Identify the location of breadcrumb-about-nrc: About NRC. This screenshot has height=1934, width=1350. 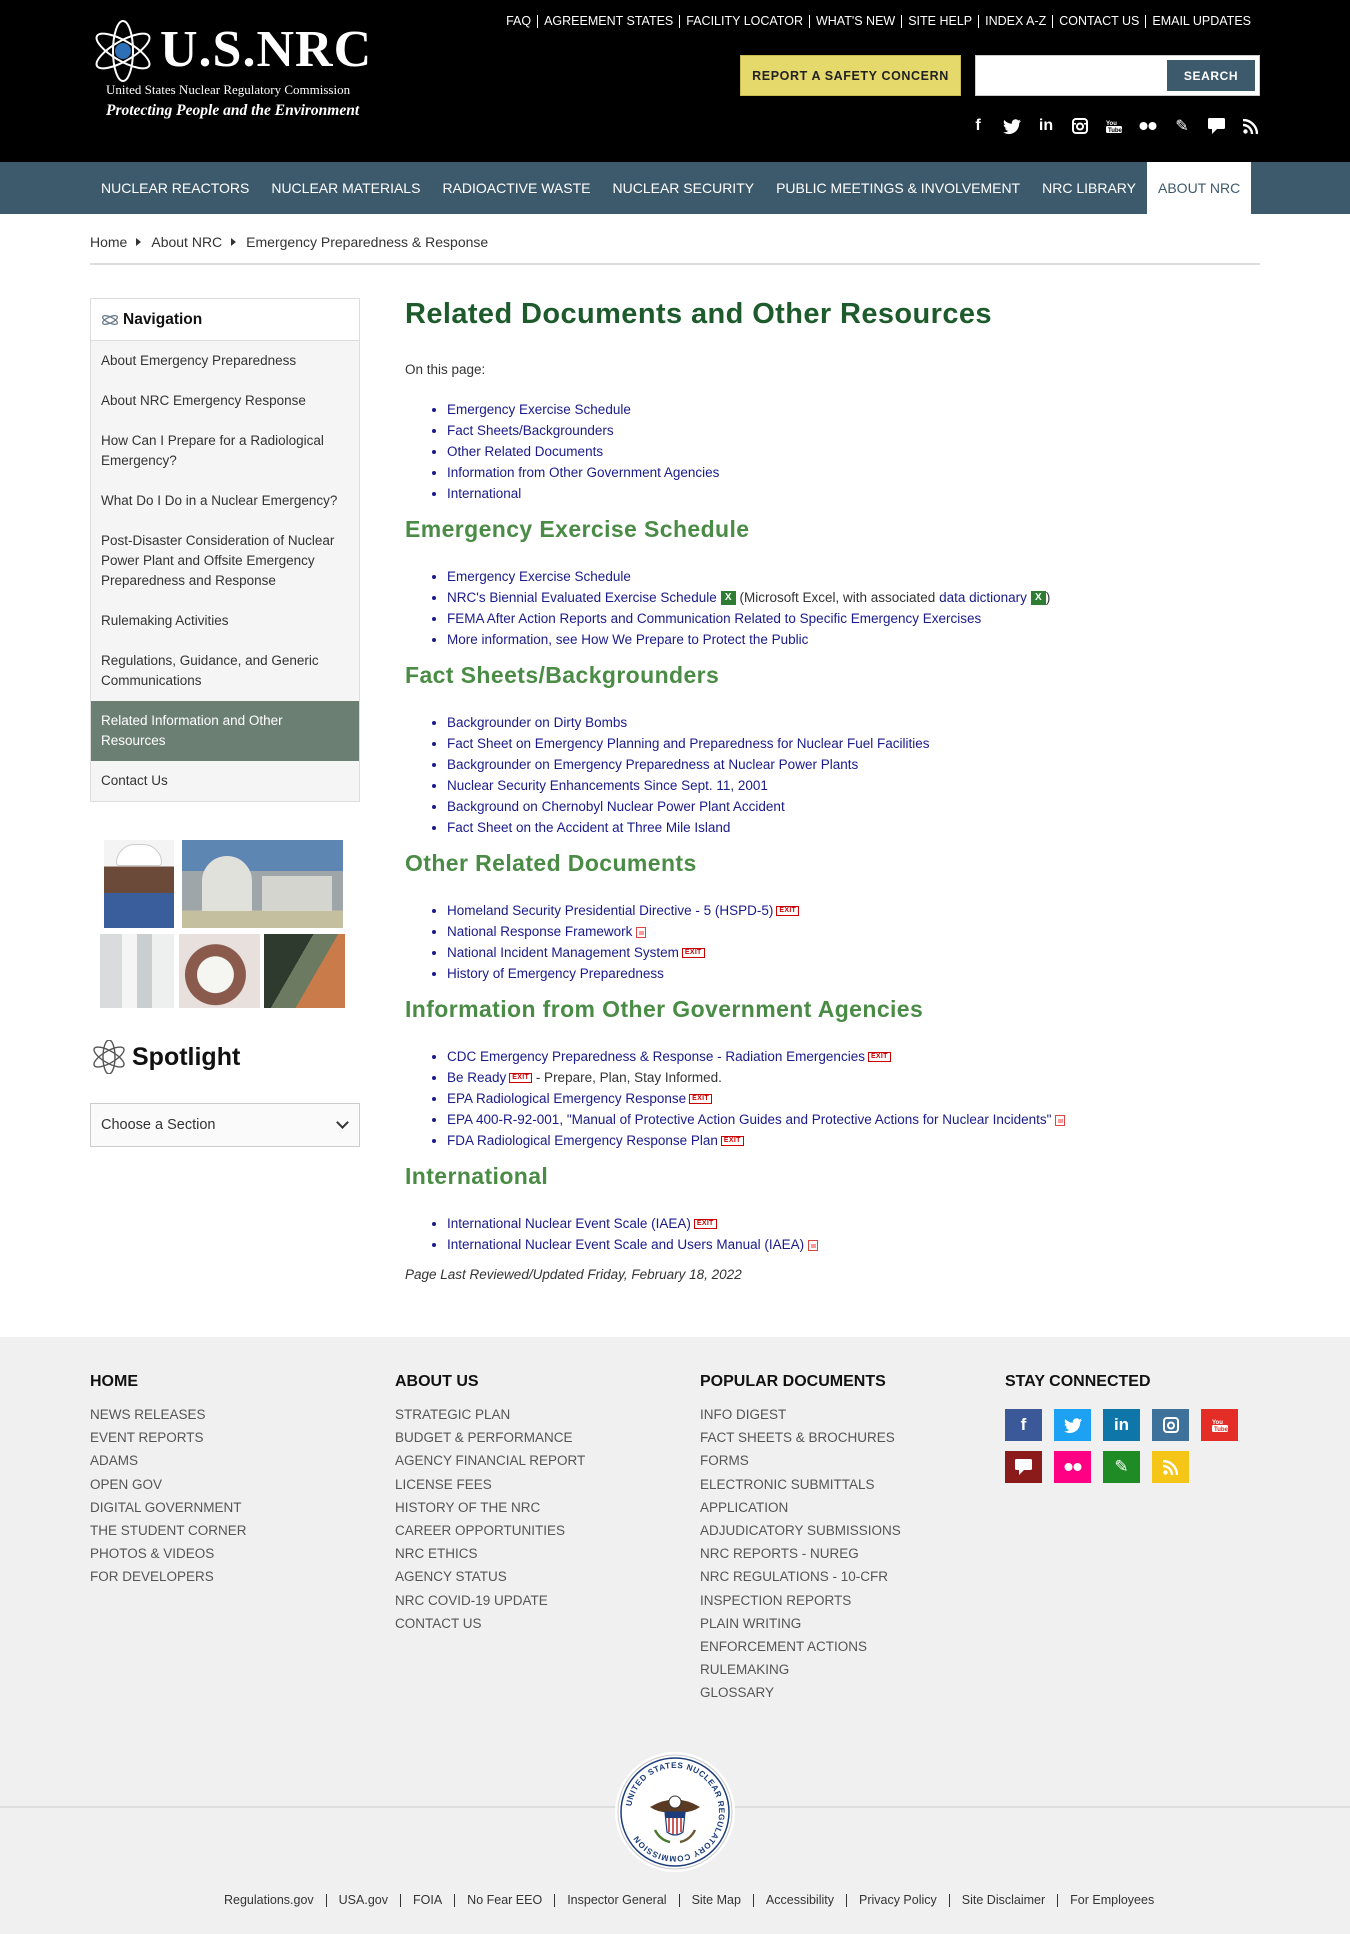
(186, 242).